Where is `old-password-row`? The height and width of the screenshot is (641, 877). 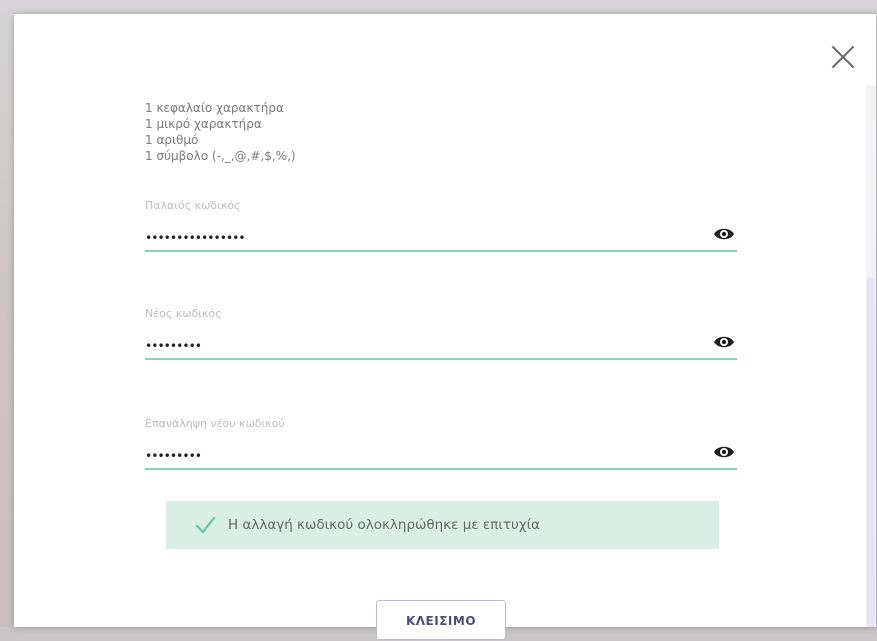 old-password-row is located at coordinates (441, 237).